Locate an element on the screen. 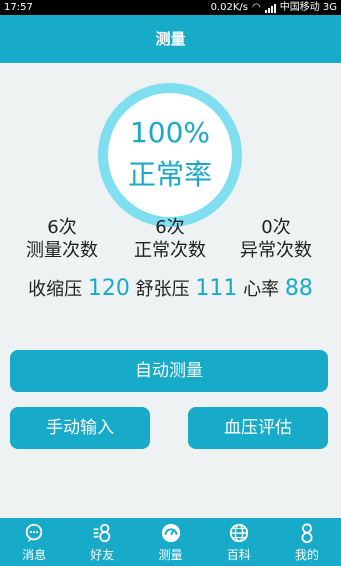 This screenshot has height=566, width=341. network-speed: 0.02K/s is located at coordinates (229, 7).